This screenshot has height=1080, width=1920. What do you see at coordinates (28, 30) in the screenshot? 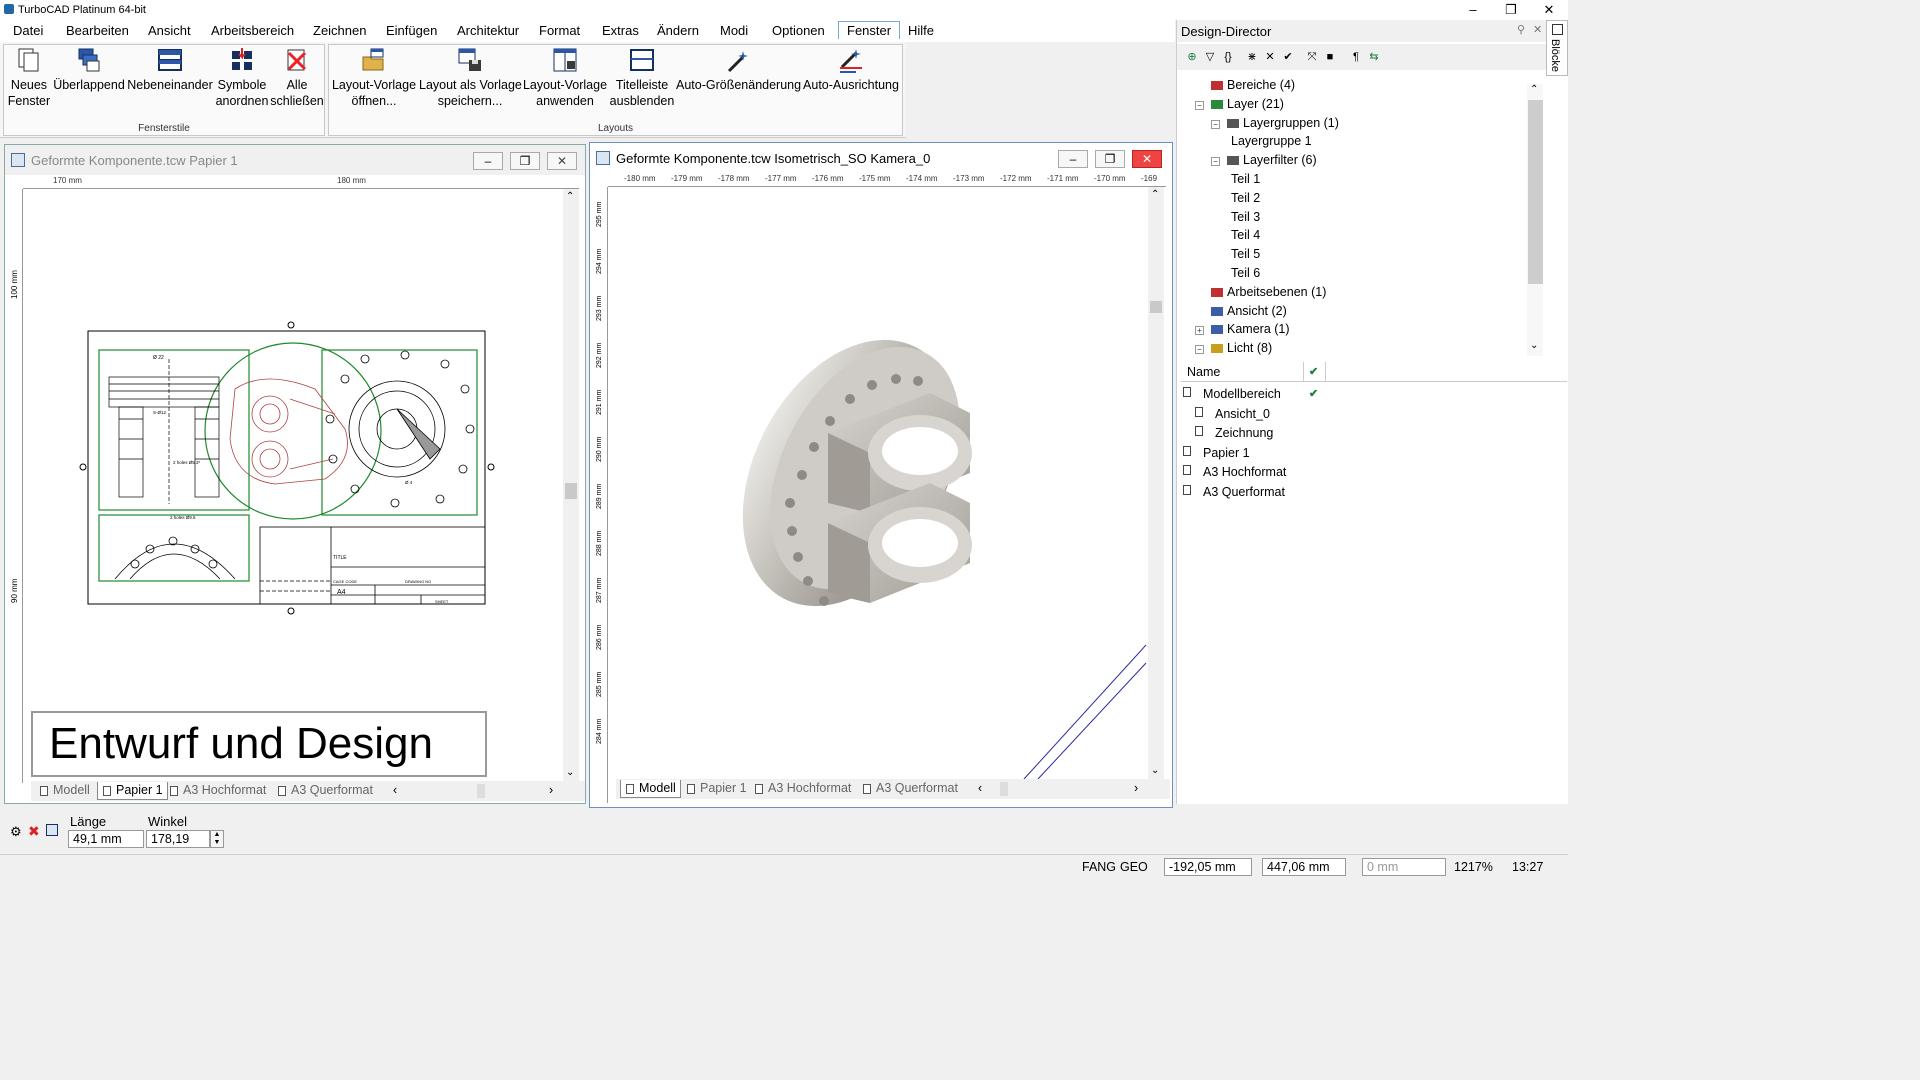
I see `menu-datei: Datei` at bounding box center [28, 30].